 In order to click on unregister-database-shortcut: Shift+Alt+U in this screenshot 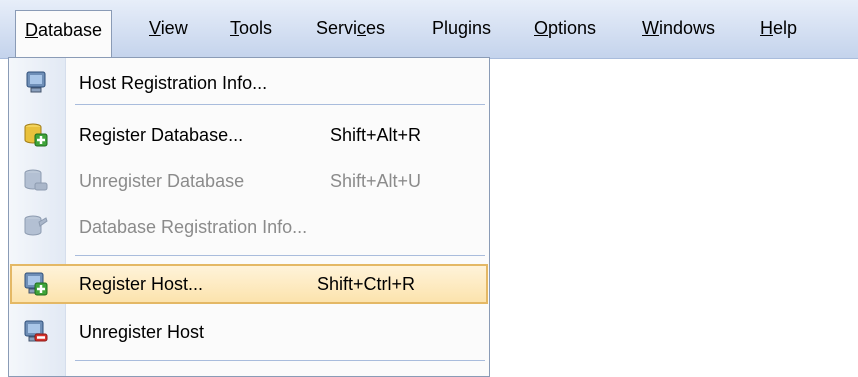, I will do `click(376, 181)`.